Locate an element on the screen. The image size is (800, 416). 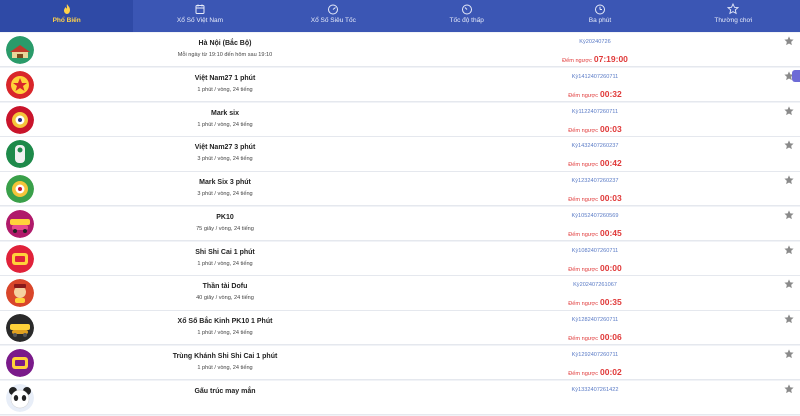
clock-icon is located at coordinates (599, 9).